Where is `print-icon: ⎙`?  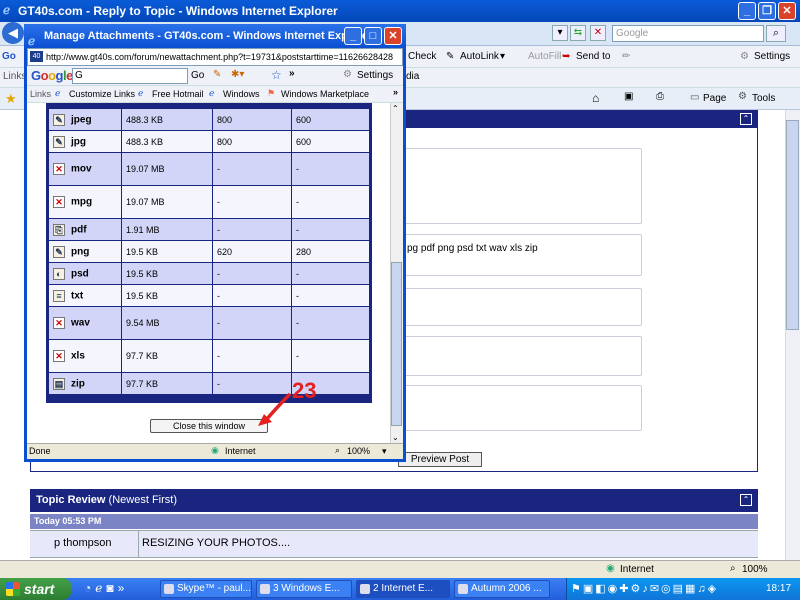 print-icon: ⎙ is located at coordinates (660, 96).